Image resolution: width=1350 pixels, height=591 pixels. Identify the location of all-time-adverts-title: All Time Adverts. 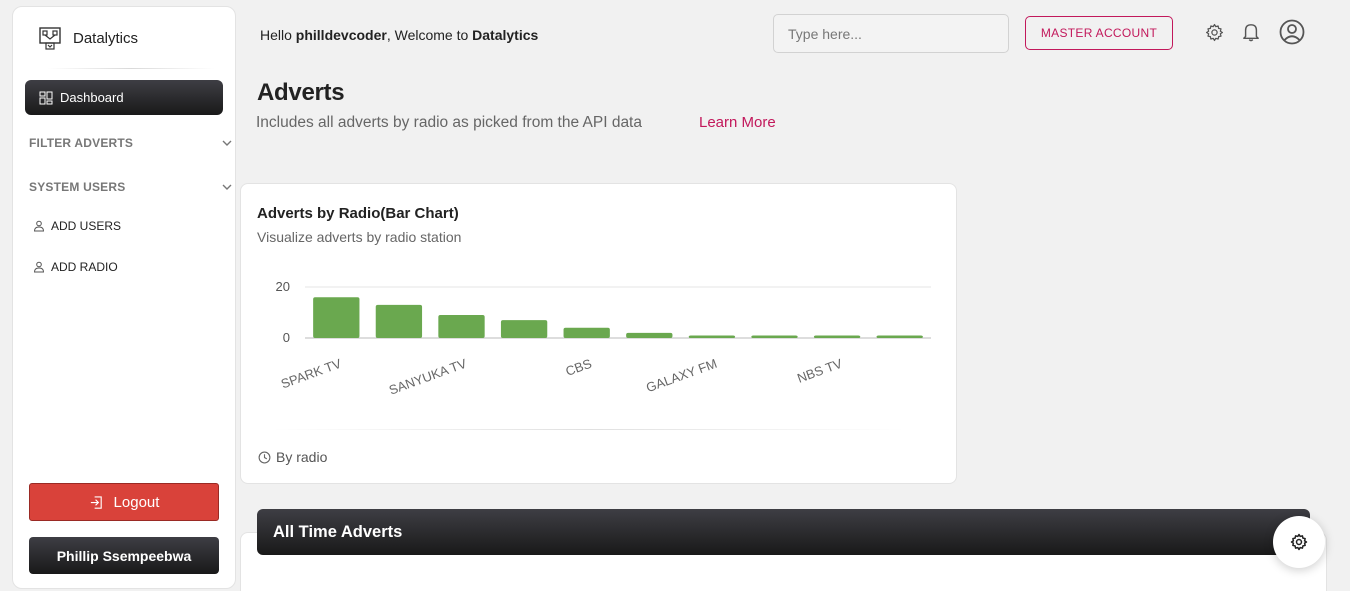
(338, 531).